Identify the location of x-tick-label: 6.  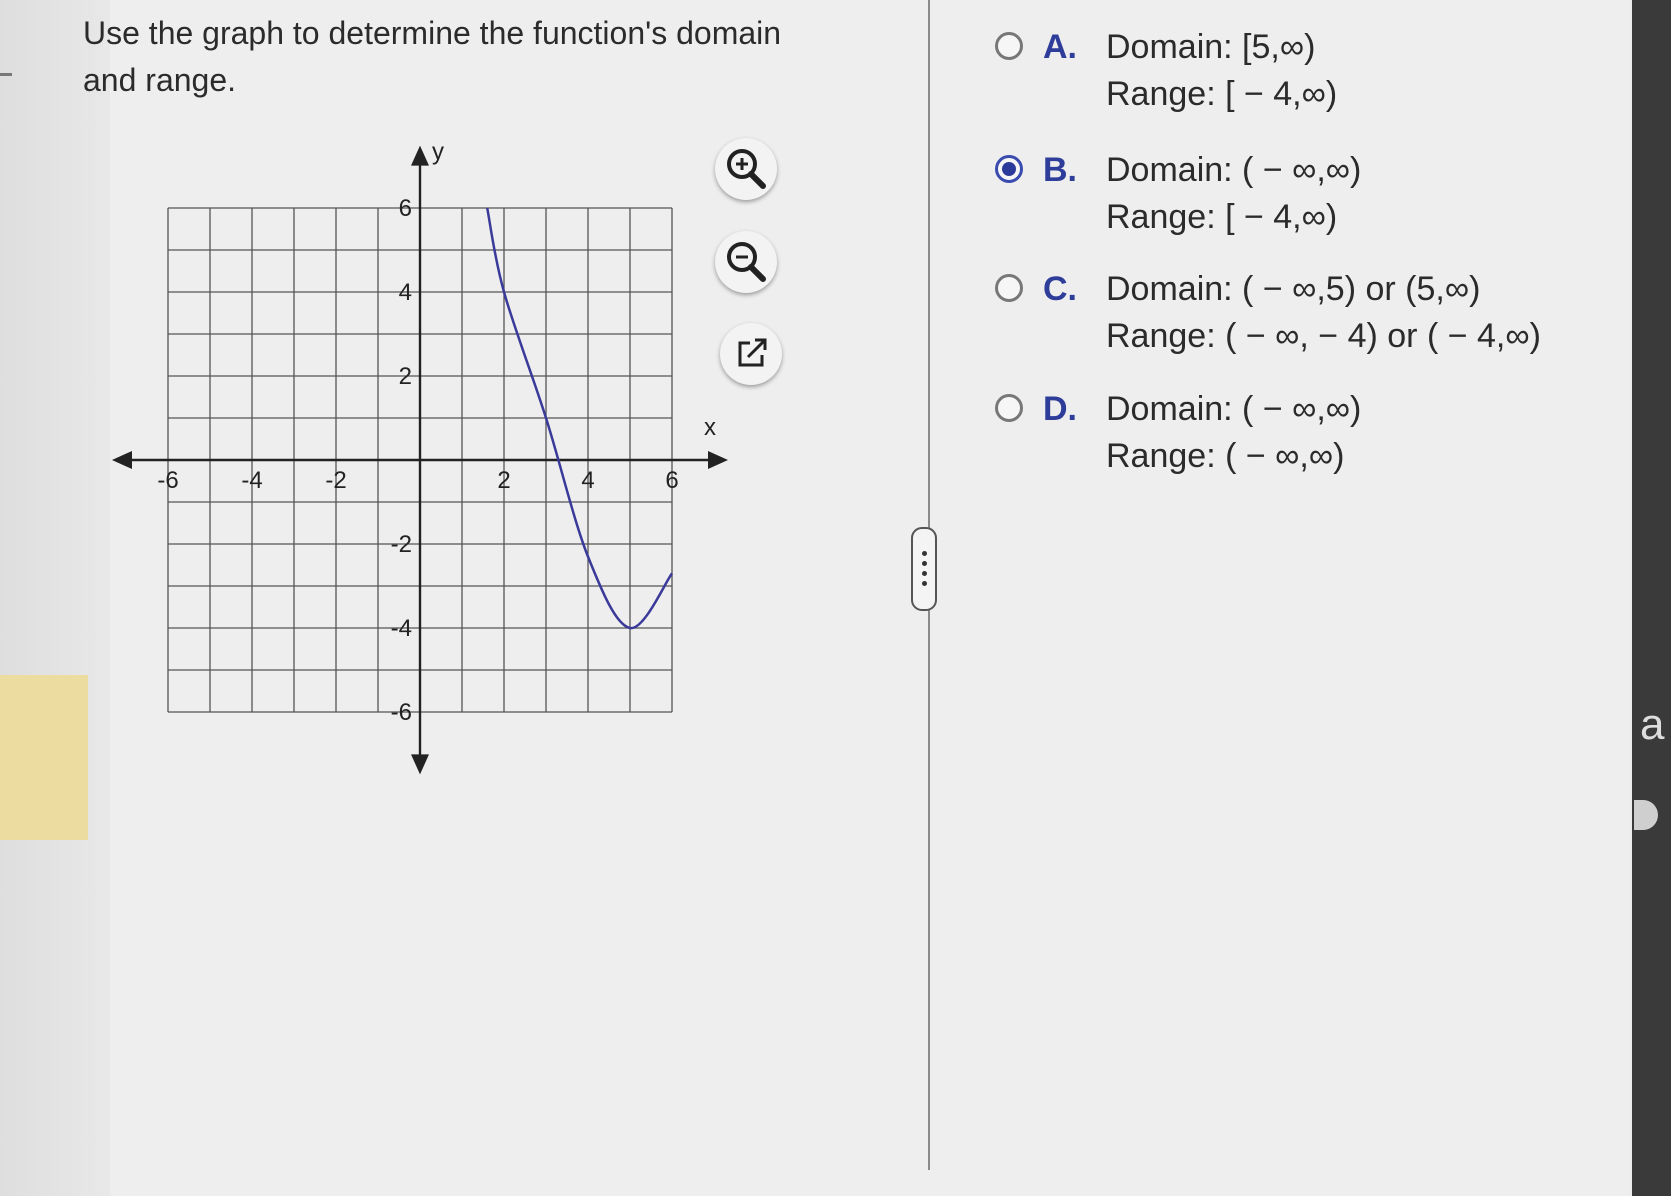
(671, 480).